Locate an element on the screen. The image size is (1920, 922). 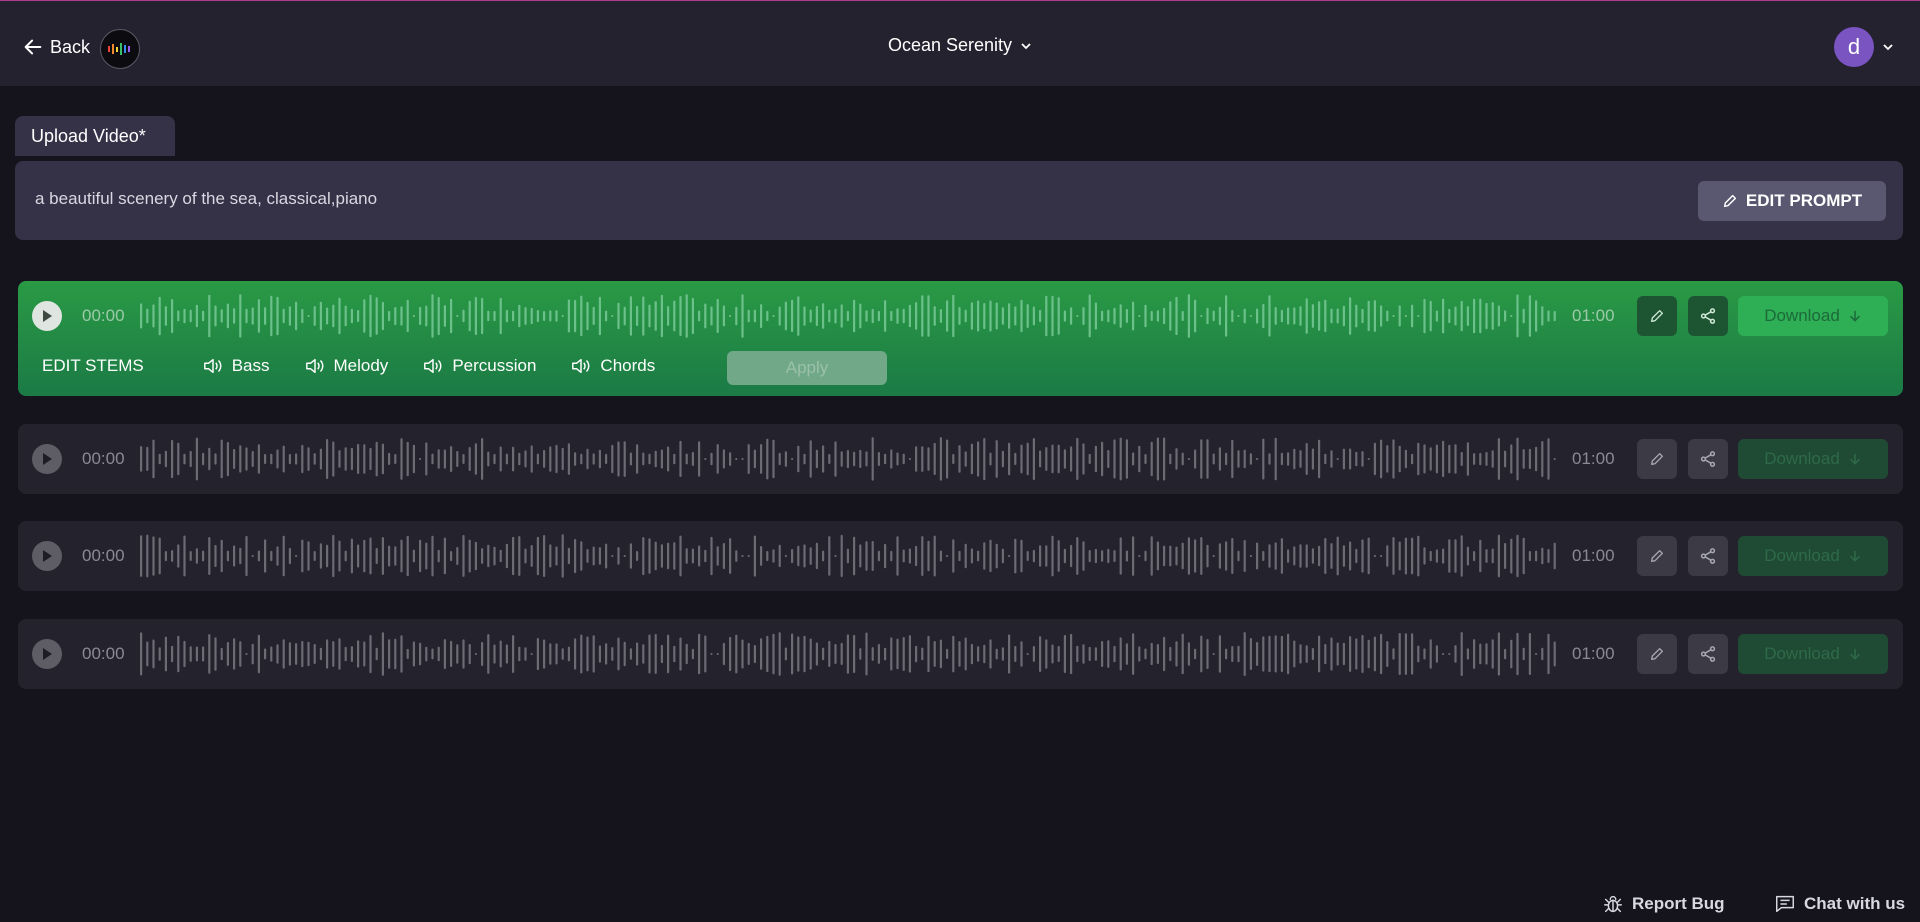
stem-bass: Bass is located at coordinates (236, 366).